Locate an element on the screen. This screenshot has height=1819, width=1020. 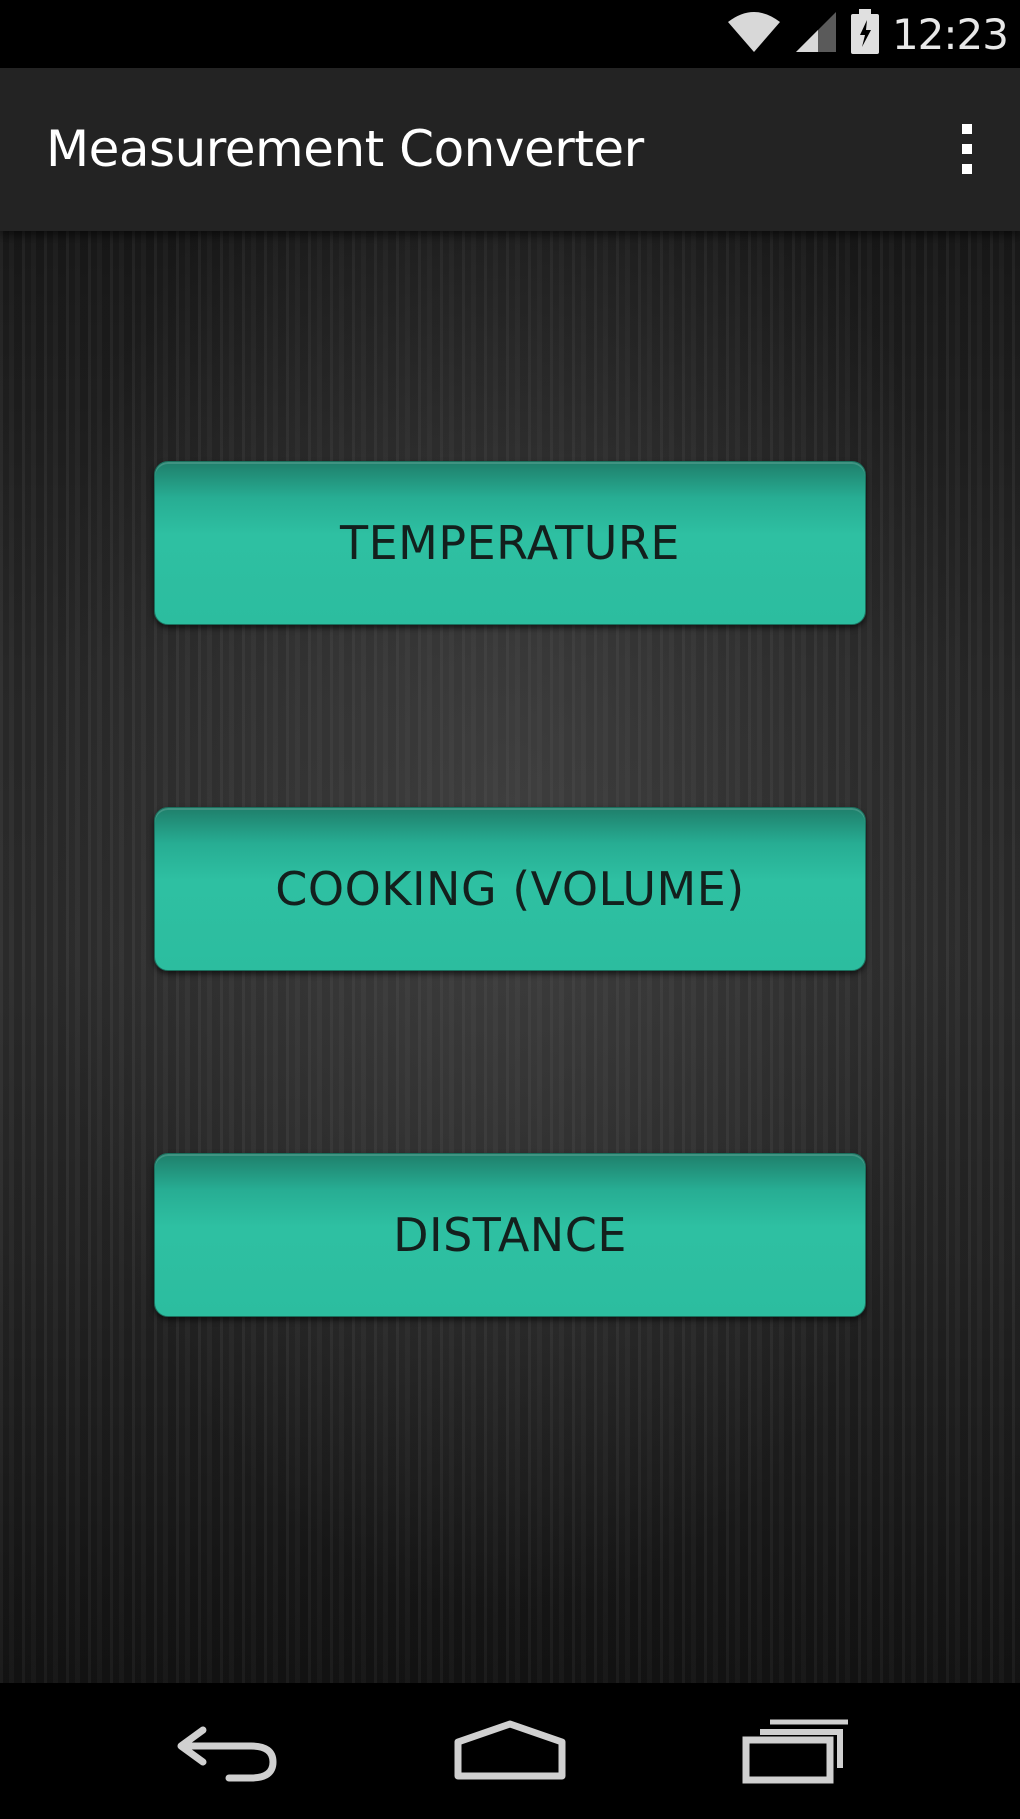
status-icons: 12:23 is located at coordinates (867, 34).